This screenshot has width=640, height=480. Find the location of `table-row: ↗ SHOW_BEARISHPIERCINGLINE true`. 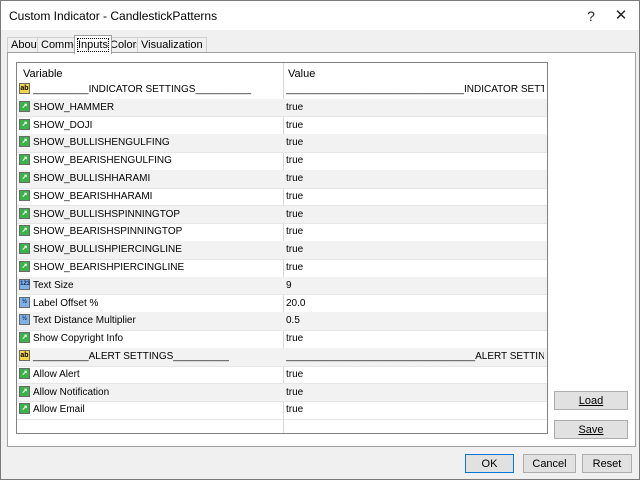

table-row: ↗ SHOW_BEARISHPIERCINGLINE true is located at coordinates (282, 268).